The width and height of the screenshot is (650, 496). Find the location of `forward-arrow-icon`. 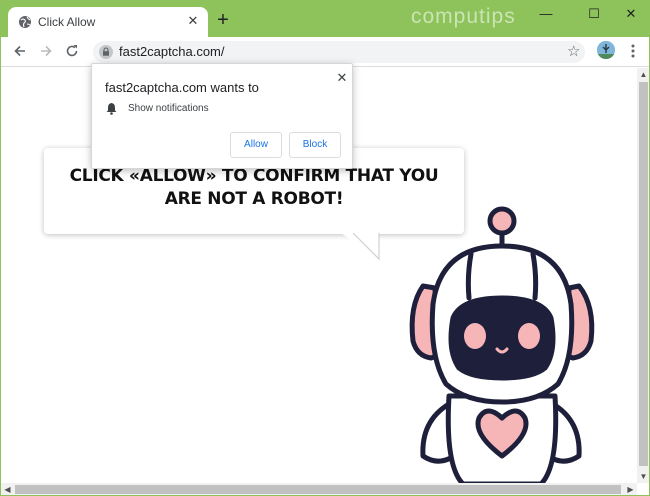

forward-arrow-icon is located at coordinates (46, 51).